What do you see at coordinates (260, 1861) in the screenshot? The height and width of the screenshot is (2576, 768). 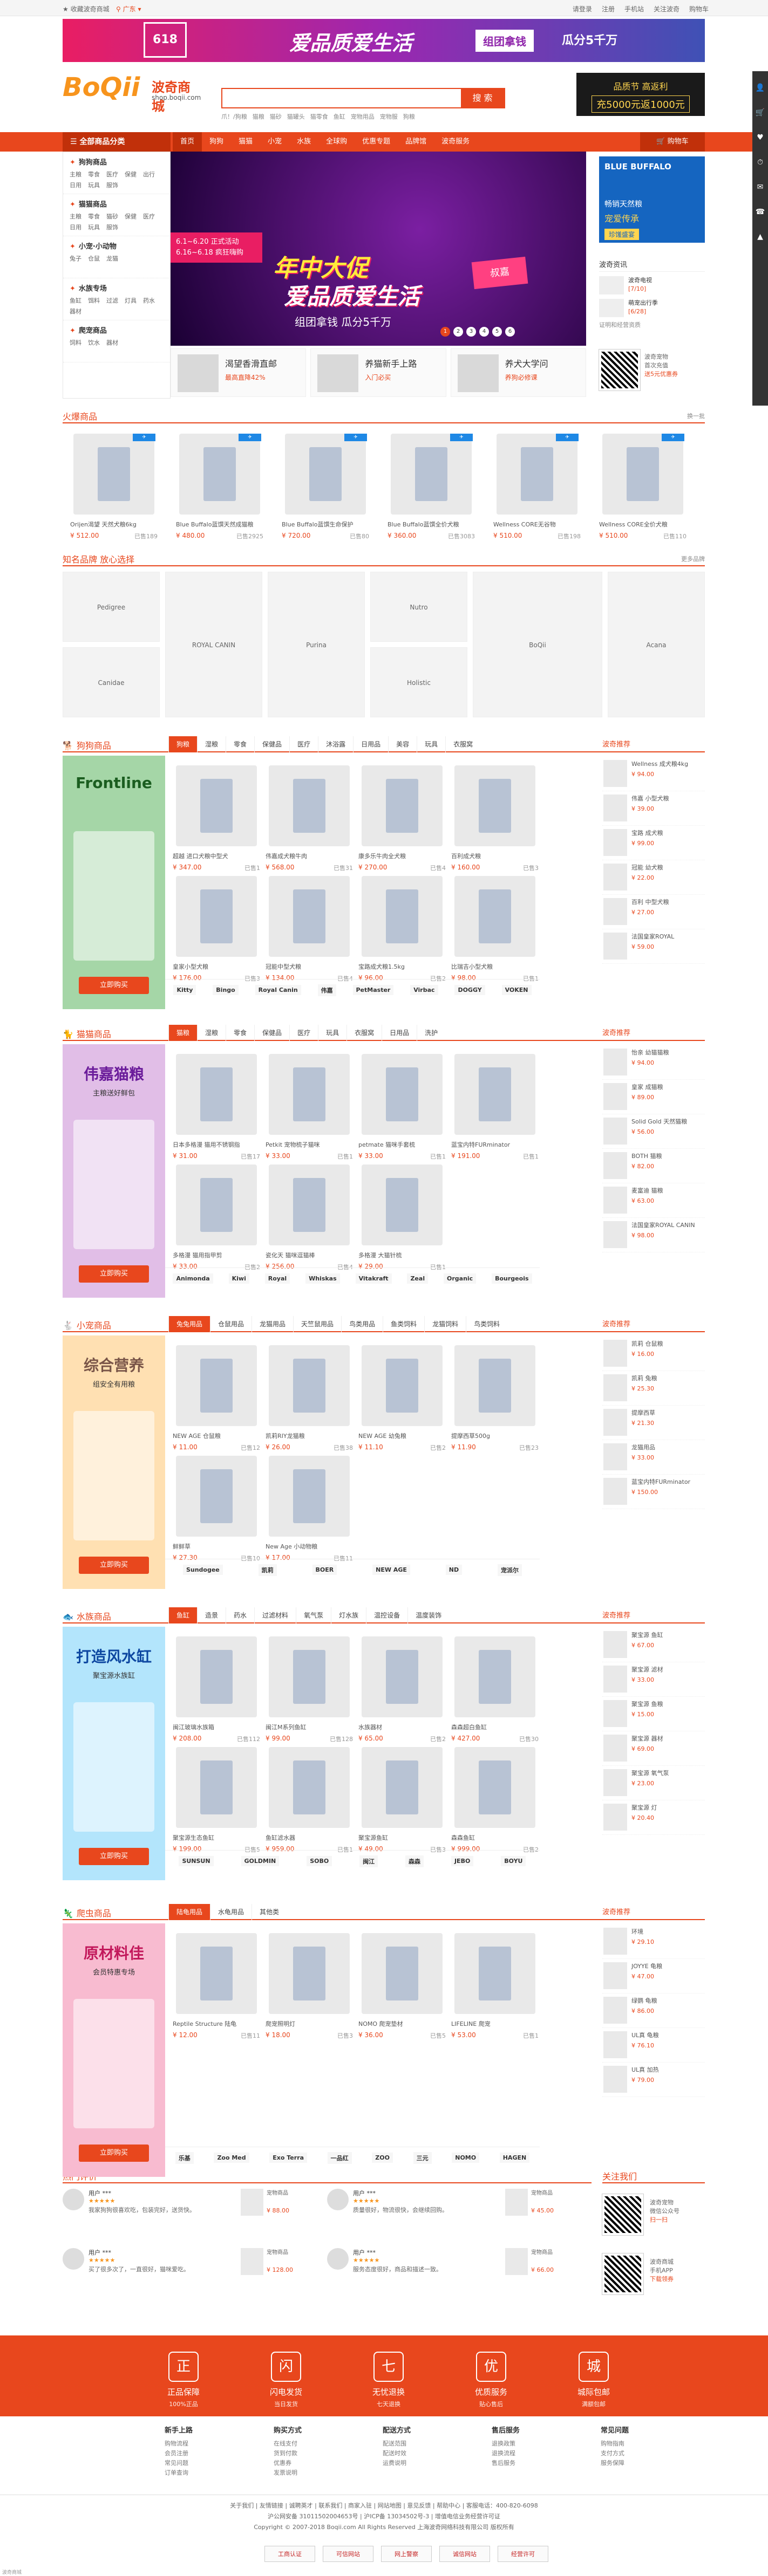 I see `brand-logo: GOLDMIN` at bounding box center [260, 1861].